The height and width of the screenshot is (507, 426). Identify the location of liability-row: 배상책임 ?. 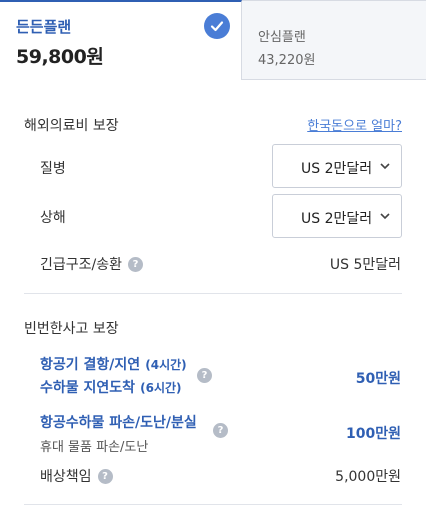
(76, 476).